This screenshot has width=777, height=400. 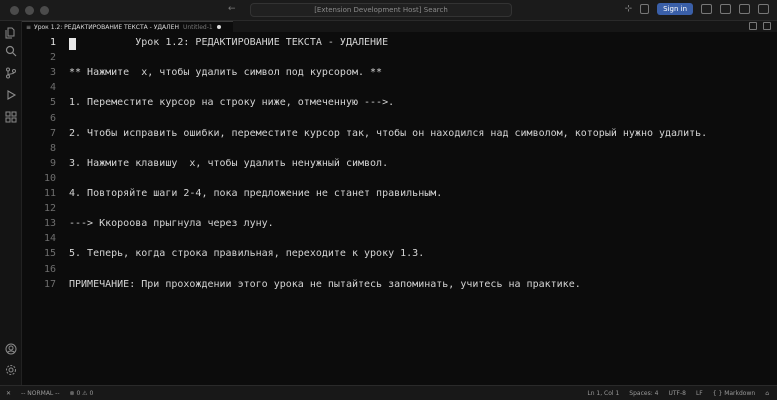 I want to click on toggle-sidebar-icon, so click(x=706, y=9).